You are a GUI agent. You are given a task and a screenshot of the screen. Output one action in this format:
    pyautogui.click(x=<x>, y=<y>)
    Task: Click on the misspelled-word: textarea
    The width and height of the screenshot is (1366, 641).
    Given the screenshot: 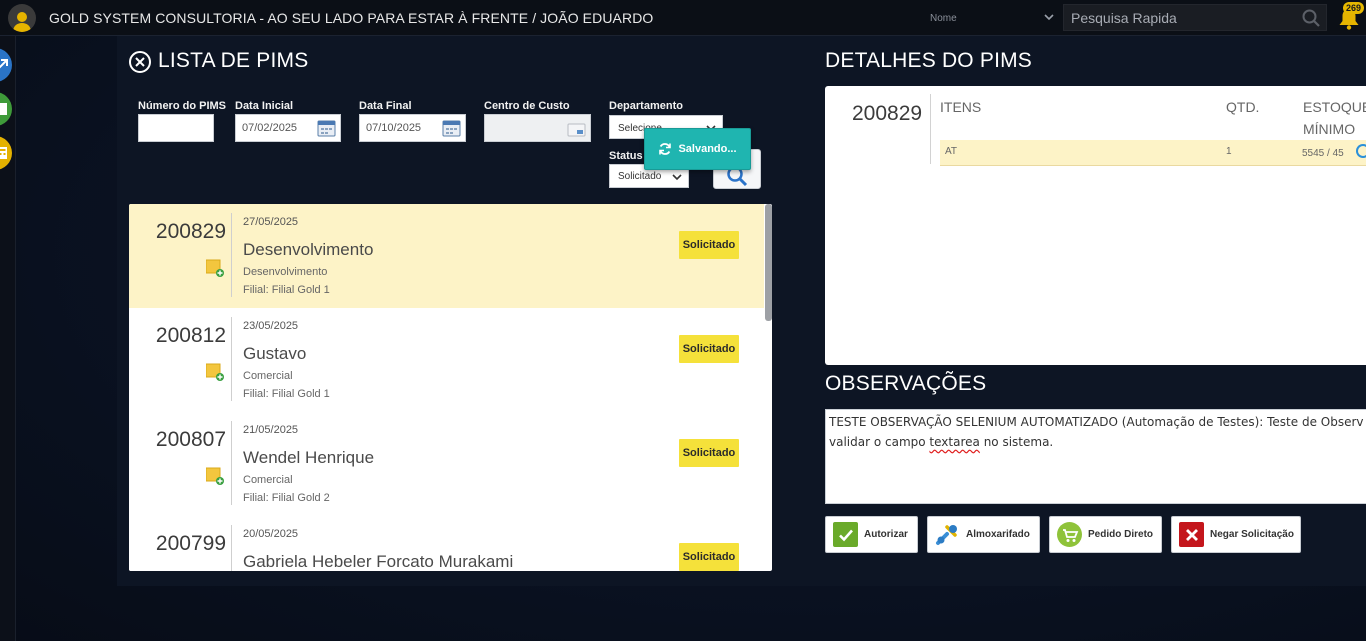 What is the action you would take?
    pyautogui.click(x=954, y=442)
    